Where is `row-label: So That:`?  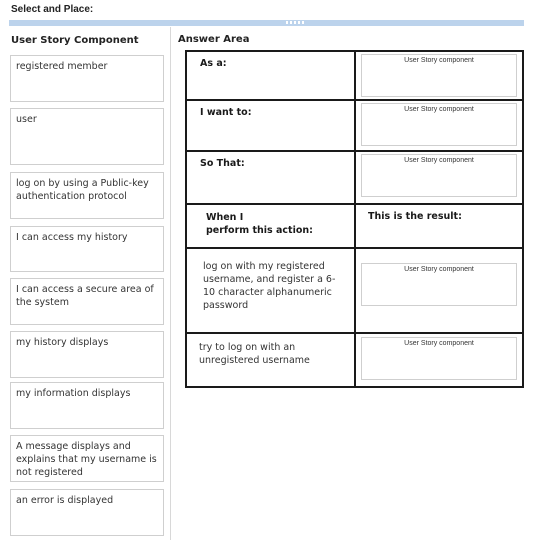 row-label: So That: is located at coordinates (222, 163).